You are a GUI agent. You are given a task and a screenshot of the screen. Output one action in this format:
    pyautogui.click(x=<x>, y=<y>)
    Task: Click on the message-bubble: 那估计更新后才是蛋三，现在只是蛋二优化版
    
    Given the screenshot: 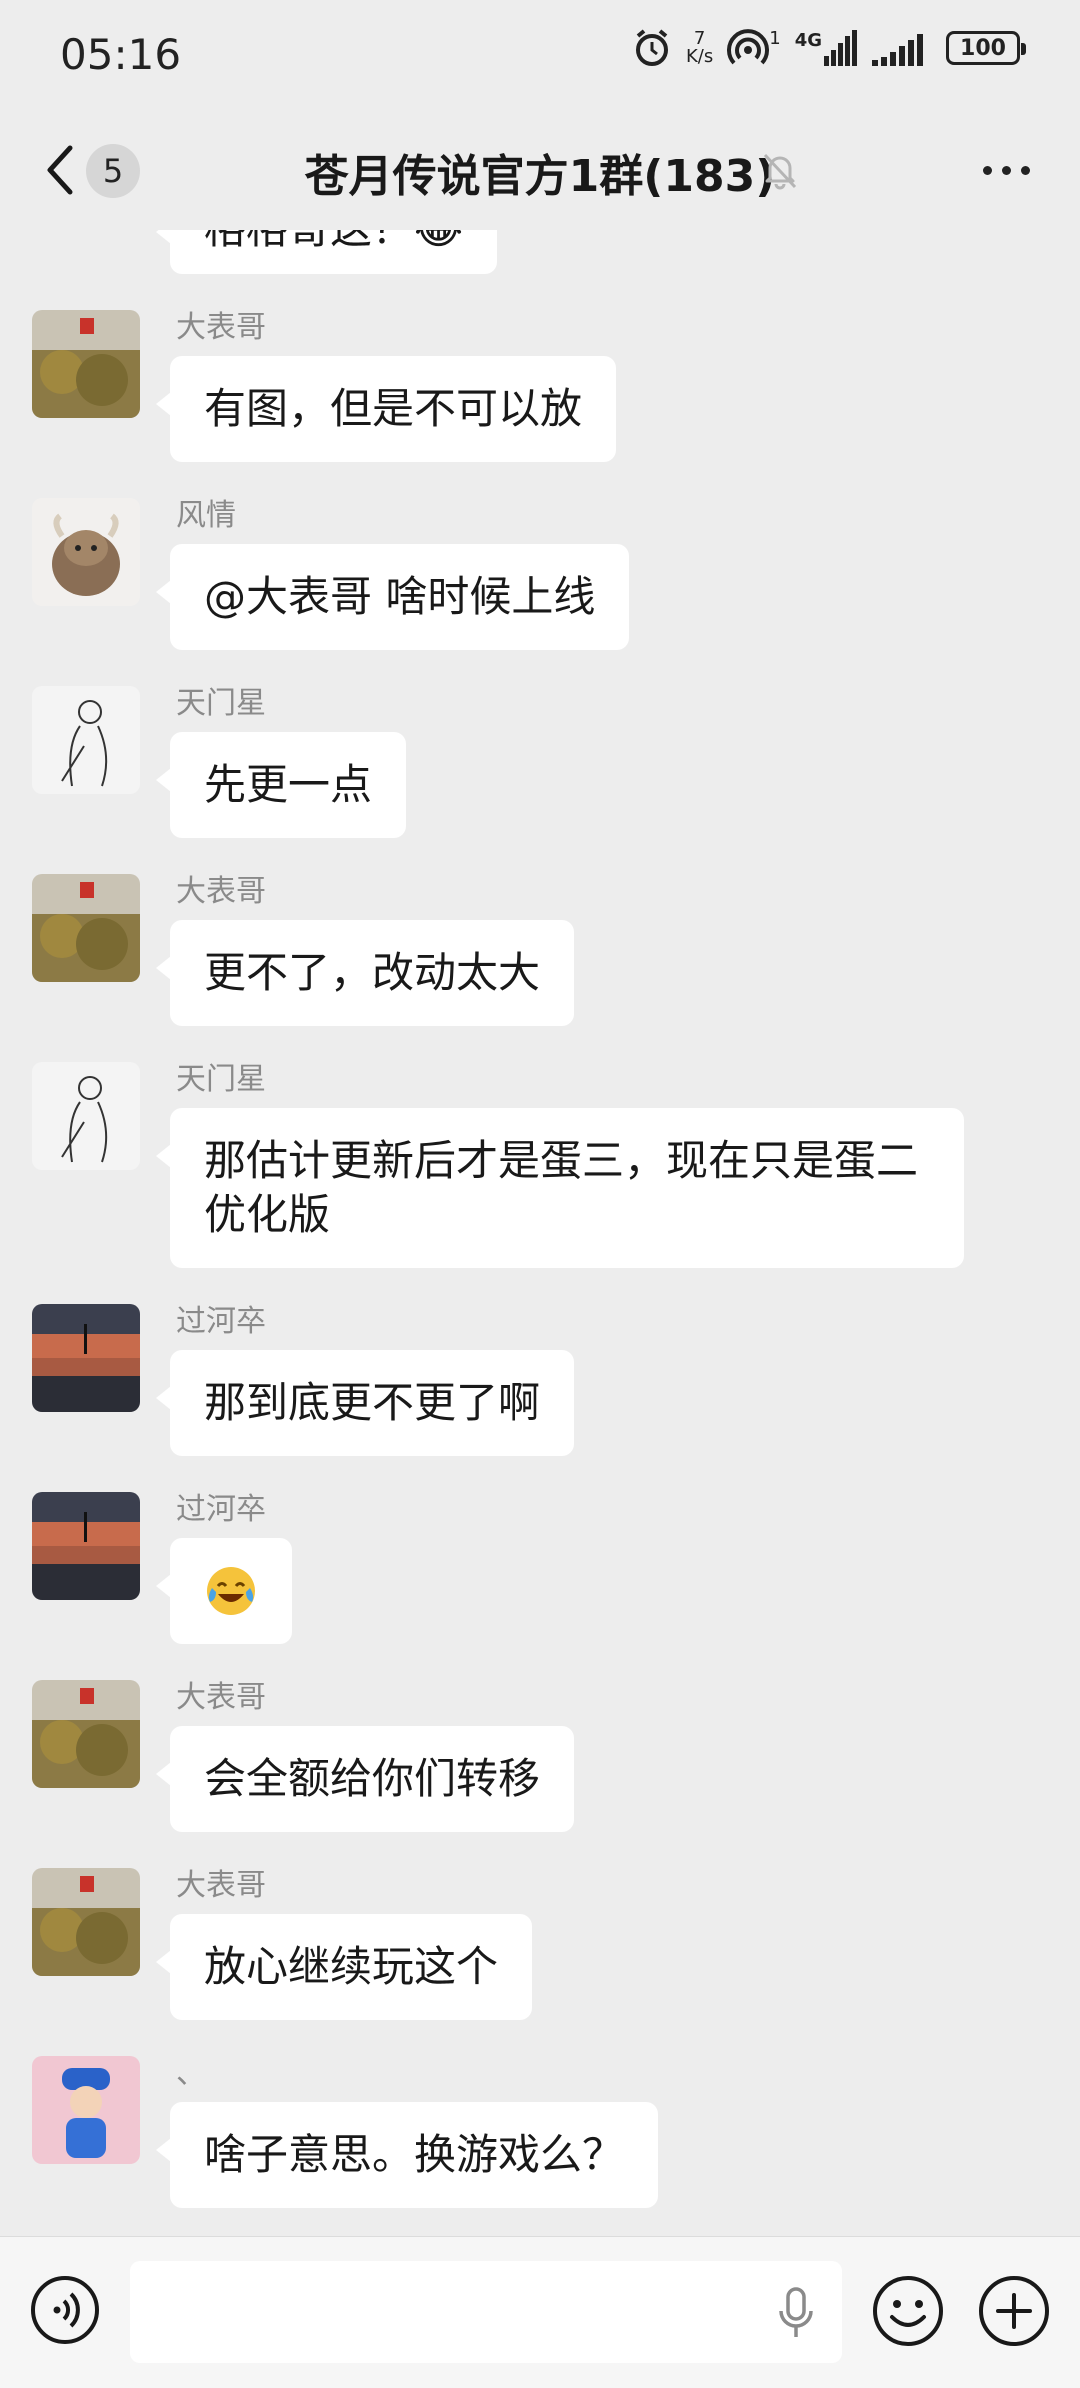 What is the action you would take?
    pyautogui.click(x=560, y=1188)
    